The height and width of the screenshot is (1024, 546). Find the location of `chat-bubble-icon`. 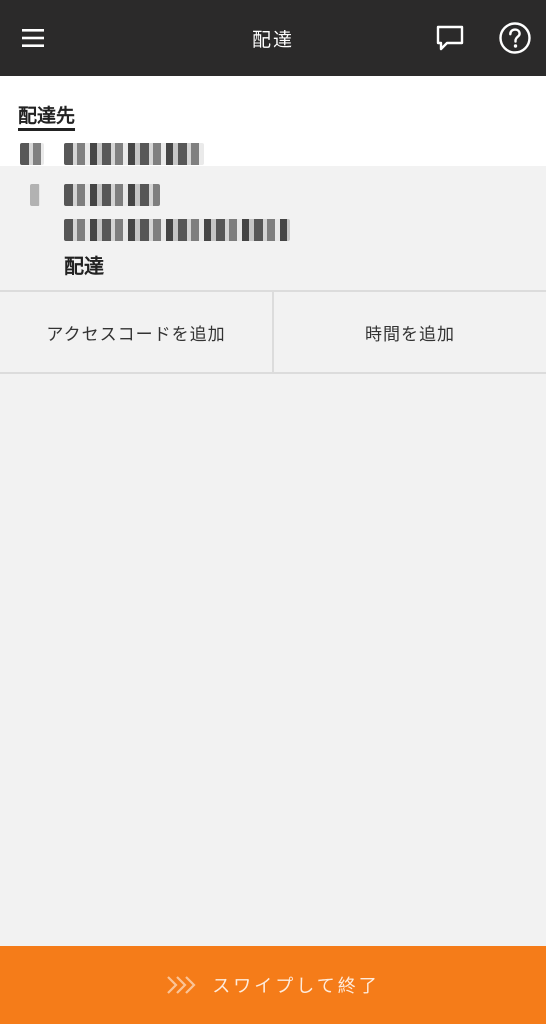

chat-bubble-icon is located at coordinates (450, 38).